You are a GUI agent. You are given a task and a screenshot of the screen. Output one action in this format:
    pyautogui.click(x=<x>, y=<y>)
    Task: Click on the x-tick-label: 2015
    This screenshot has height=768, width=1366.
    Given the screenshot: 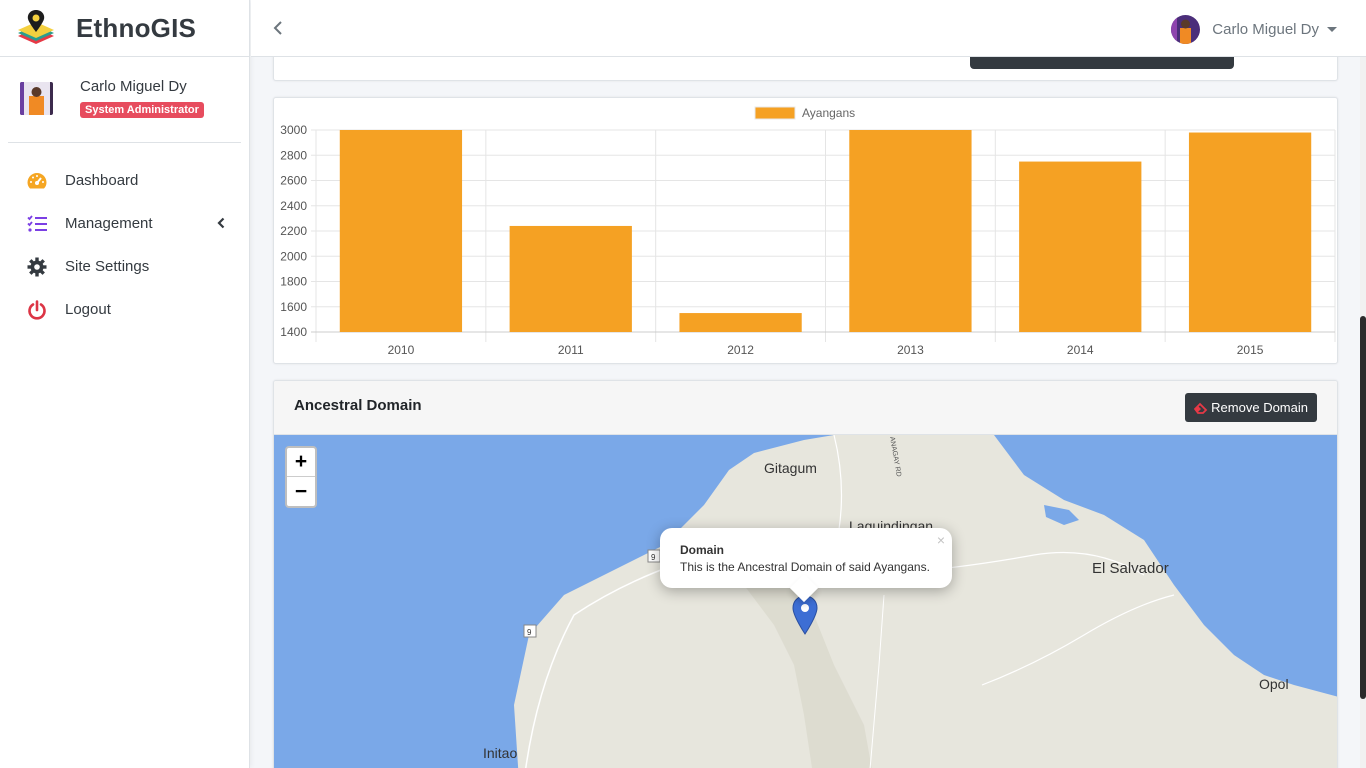 What is the action you would take?
    pyautogui.click(x=1250, y=350)
    